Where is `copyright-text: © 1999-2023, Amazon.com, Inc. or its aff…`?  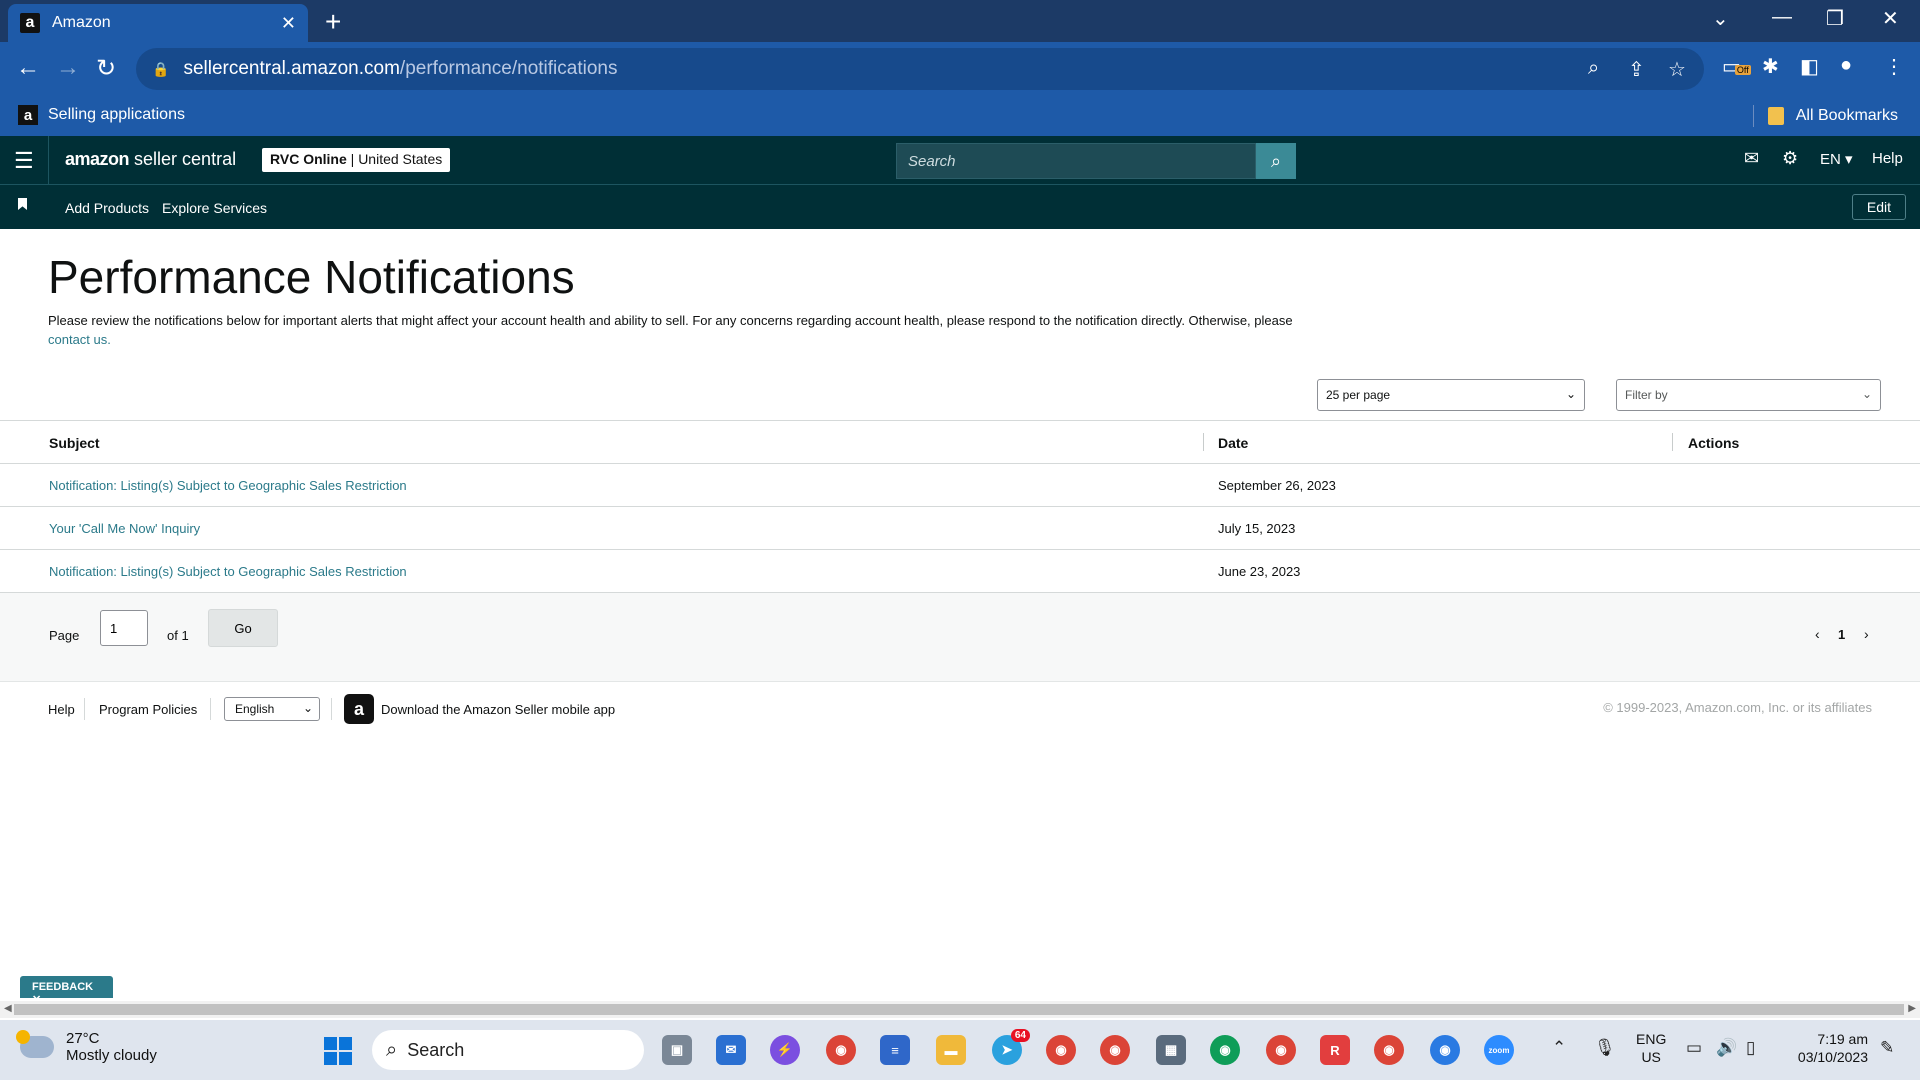
copyright-text: © 1999-2023, Amazon.com, Inc. or its aff… is located at coordinates (1737, 707).